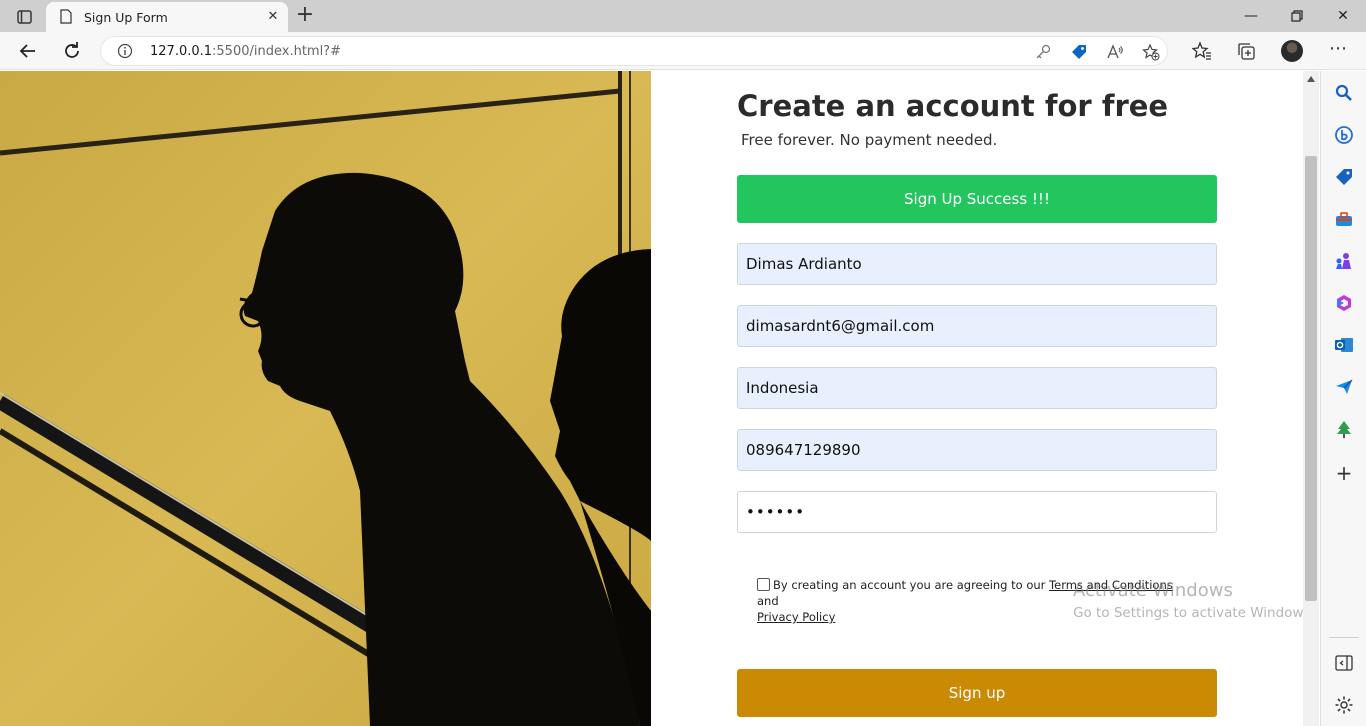 The width and height of the screenshot is (1366, 726). What do you see at coordinates (273, 17) in the screenshot?
I see `close-tab-icon: ✕` at bounding box center [273, 17].